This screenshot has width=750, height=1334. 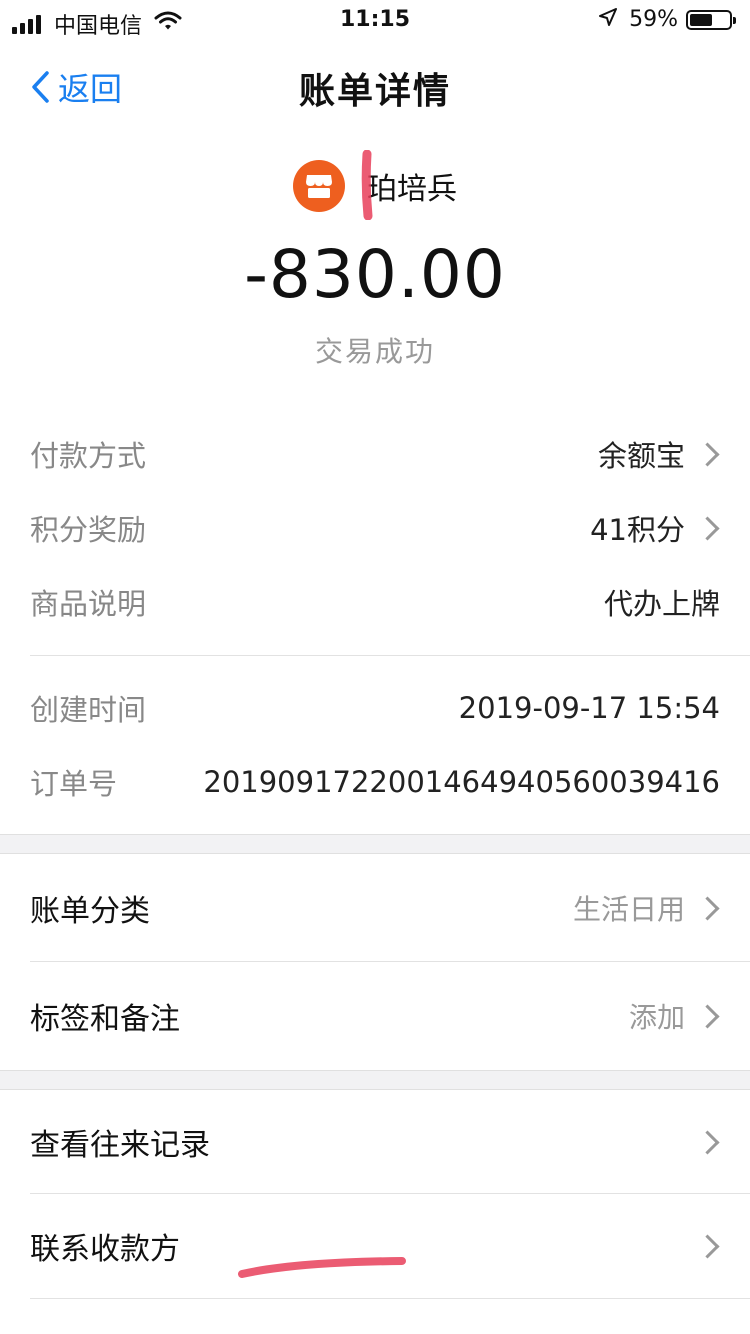 I want to click on menu-label: 账单分类, so click(x=90, y=911).